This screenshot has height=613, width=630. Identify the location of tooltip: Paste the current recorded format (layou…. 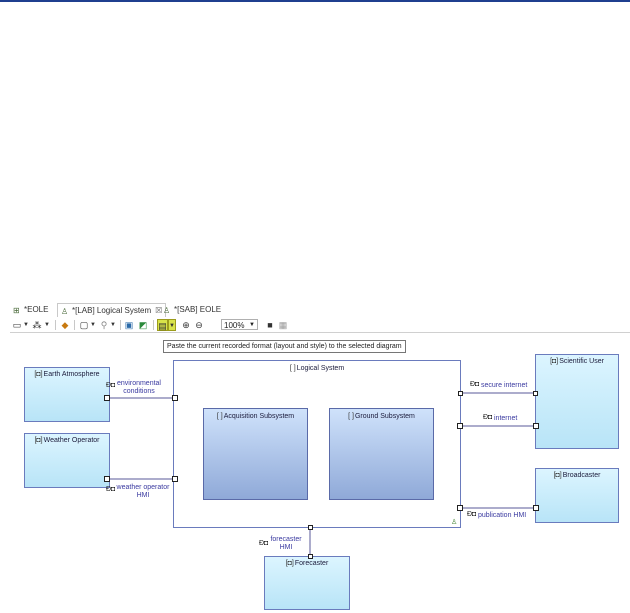
(284, 346).